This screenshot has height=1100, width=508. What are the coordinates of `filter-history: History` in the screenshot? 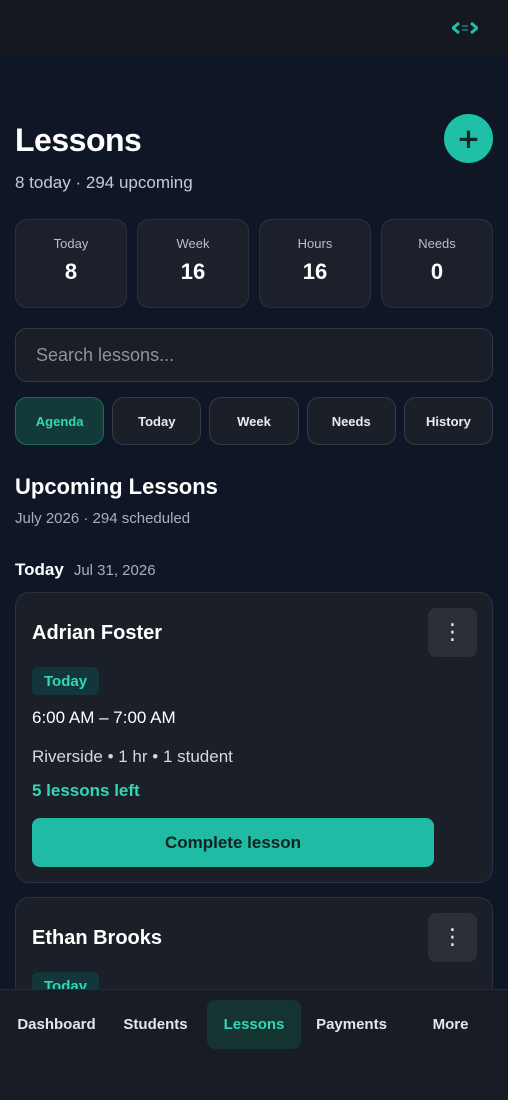 It's located at (448, 421).